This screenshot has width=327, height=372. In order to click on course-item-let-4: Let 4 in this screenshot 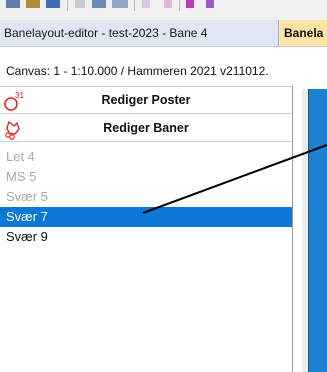, I will do `click(146, 157)`.